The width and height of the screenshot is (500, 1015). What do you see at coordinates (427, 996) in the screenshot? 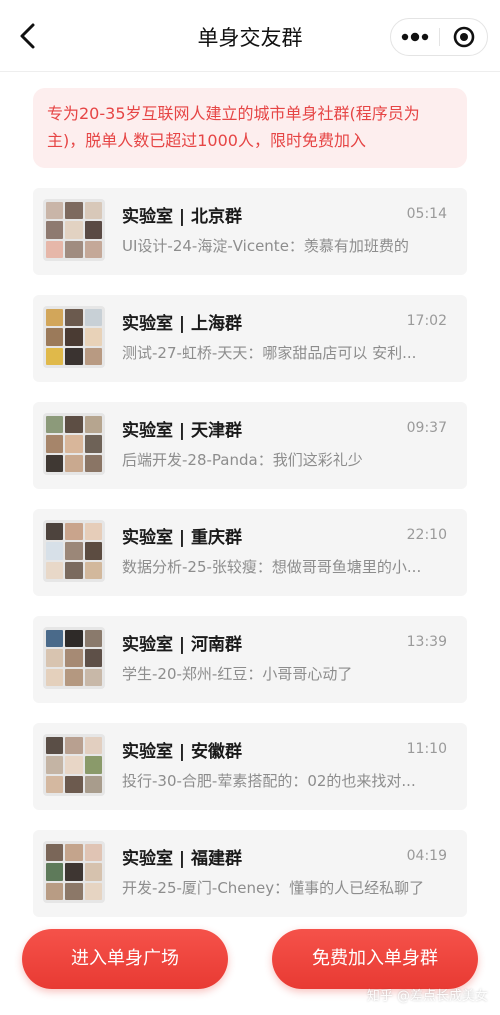
I see `watermark: 知乎 @差点长成美女` at bounding box center [427, 996].